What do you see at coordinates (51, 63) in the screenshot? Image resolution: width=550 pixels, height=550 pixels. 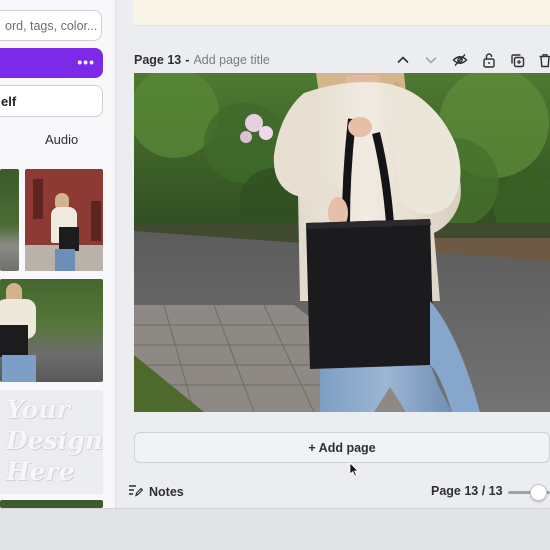 I see `purple-action-button: •••` at bounding box center [51, 63].